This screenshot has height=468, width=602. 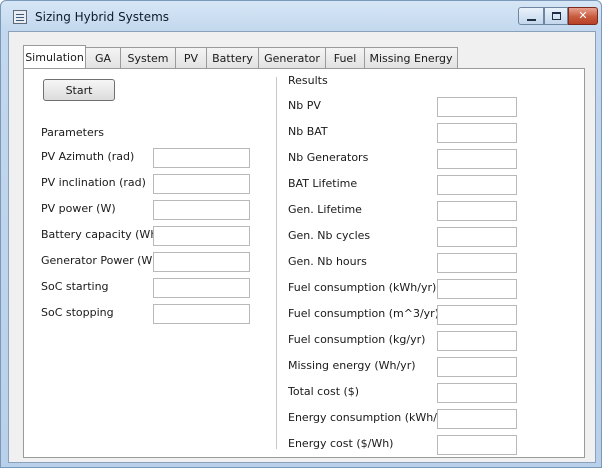 What do you see at coordinates (276, 263) in the screenshot?
I see `column-divider` at bounding box center [276, 263].